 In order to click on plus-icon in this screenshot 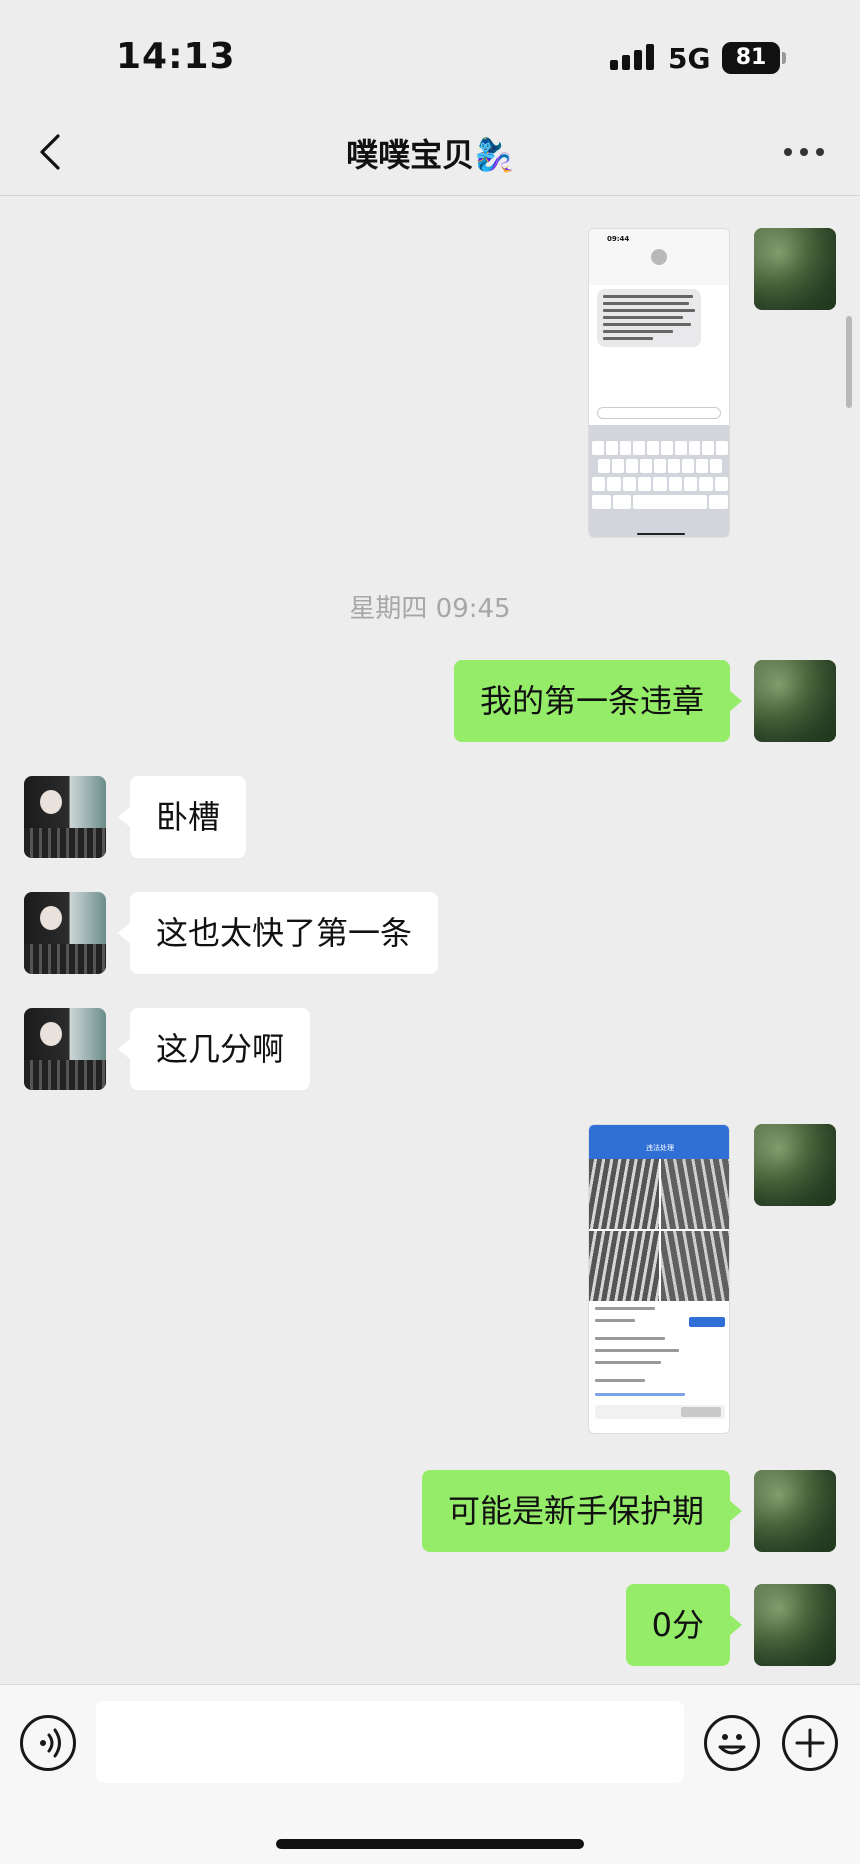, I will do `click(810, 1743)`.